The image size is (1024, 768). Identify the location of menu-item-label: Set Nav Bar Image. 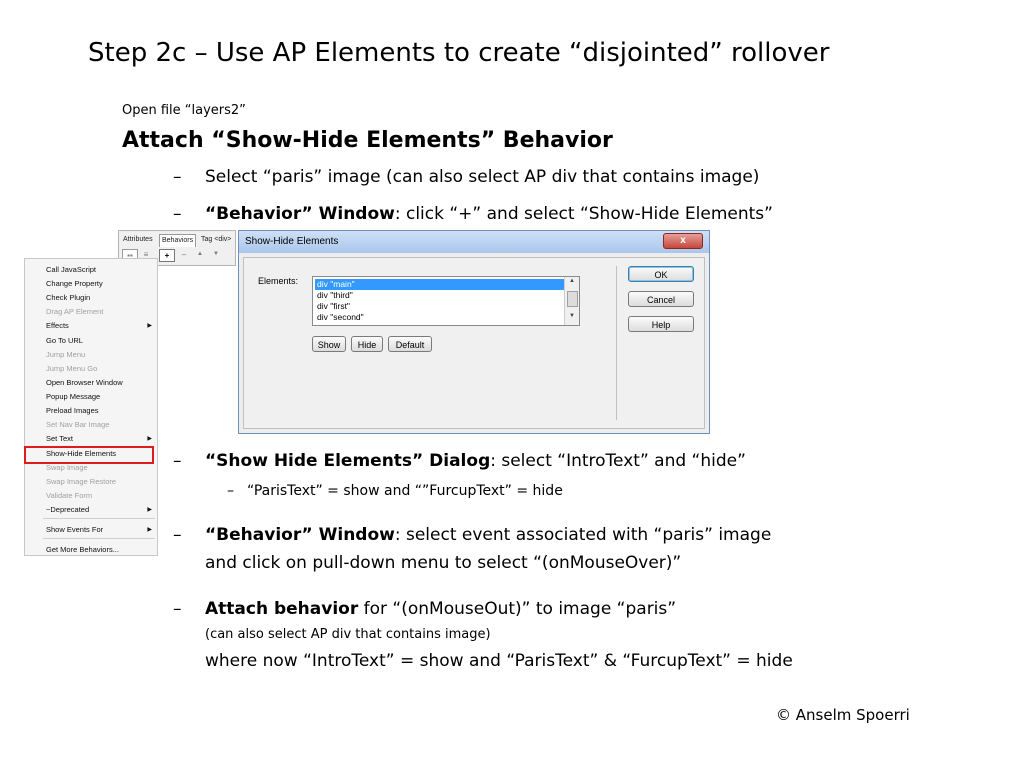
(78, 424).